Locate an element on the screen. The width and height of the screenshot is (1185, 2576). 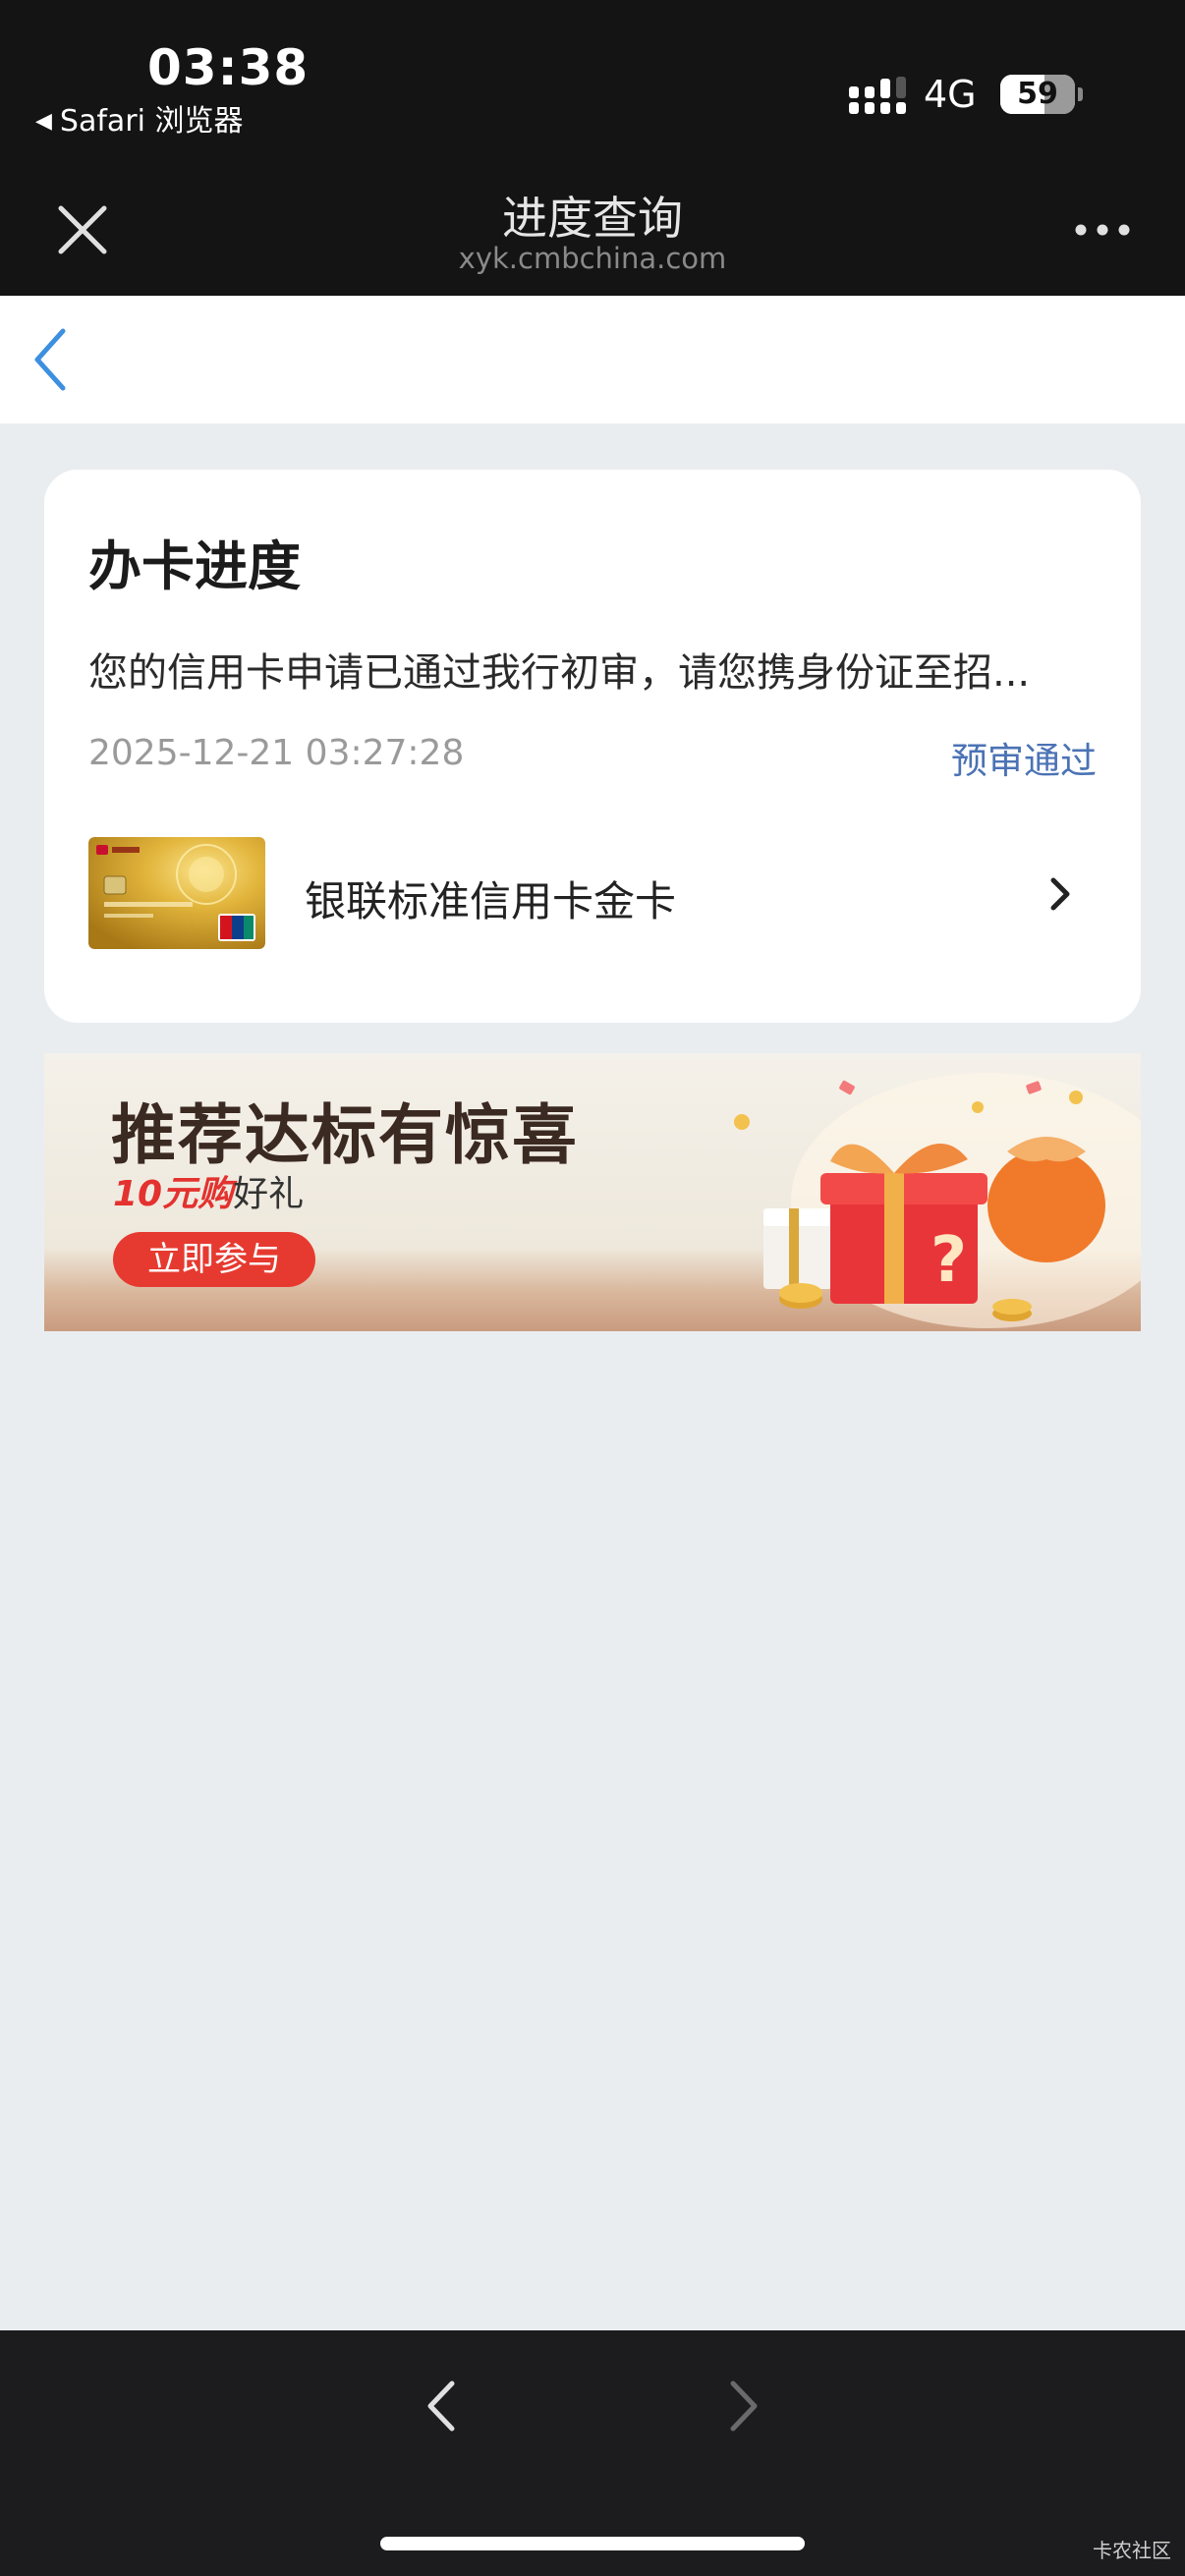
page-url: xyk.cmbchina.com is located at coordinates (592, 258).